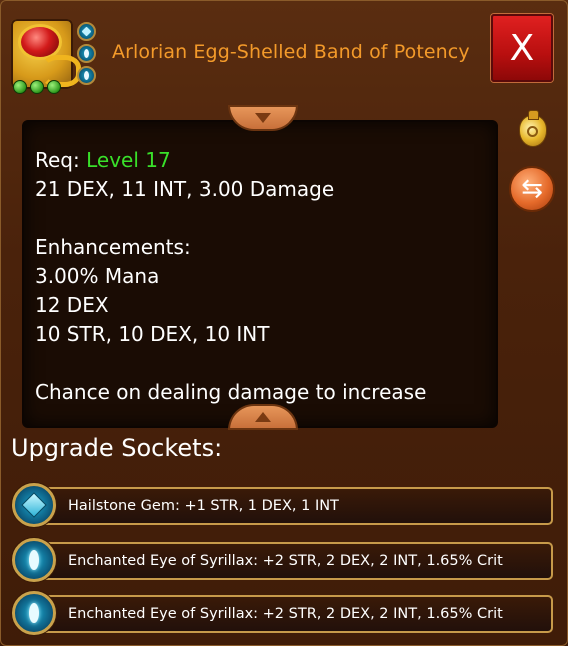  I want to click on socket-indicators, so click(86, 53).